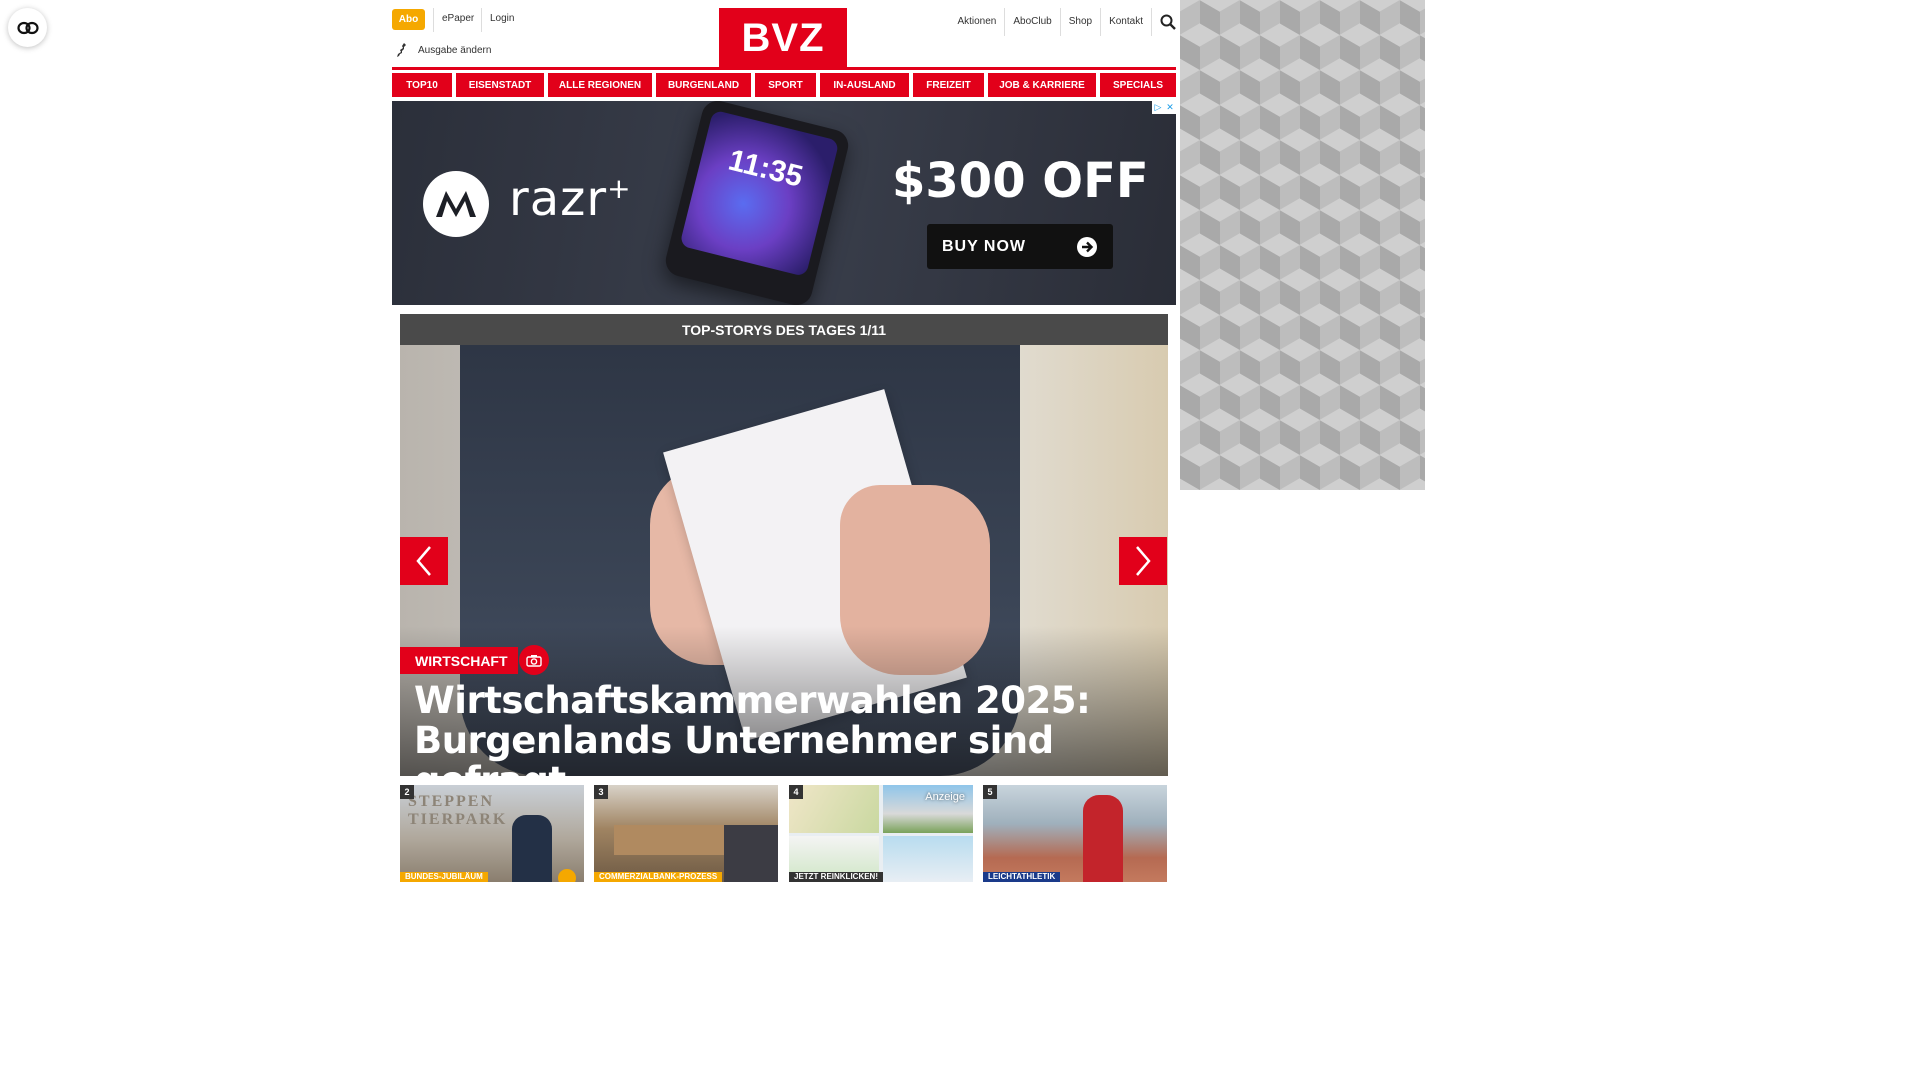 This screenshot has height=1080, width=1920. What do you see at coordinates (796, 792) in the screenshot?
I see `thumb-4-number: 4` at bounding box center [796, 792].